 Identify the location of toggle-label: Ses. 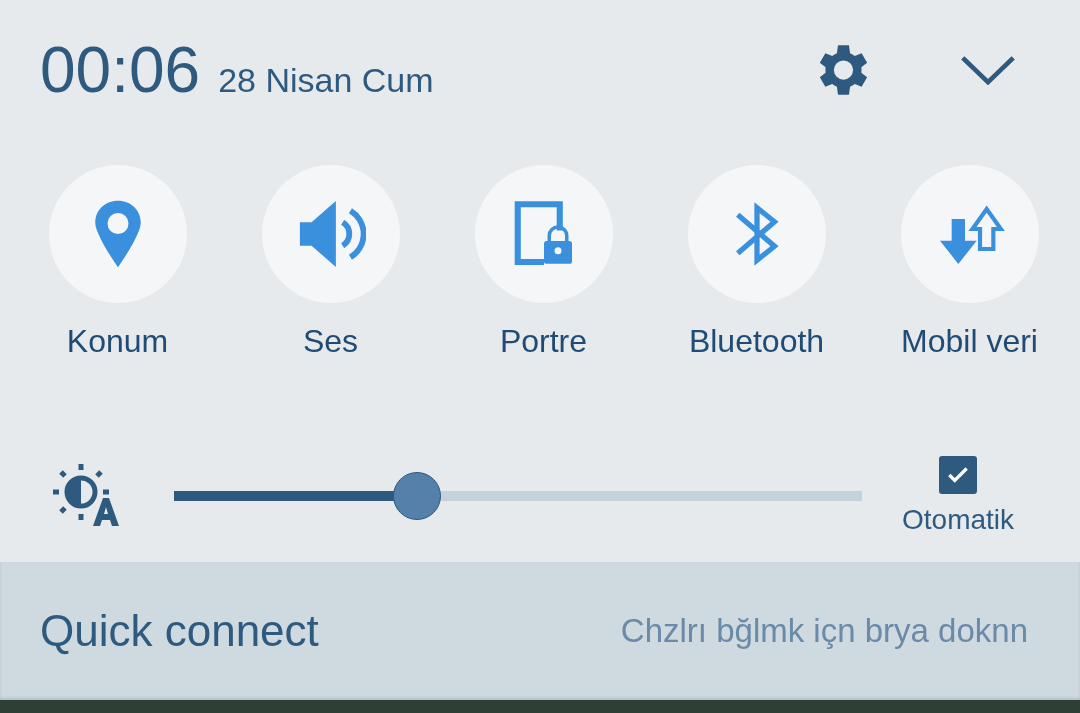
(330, 341).